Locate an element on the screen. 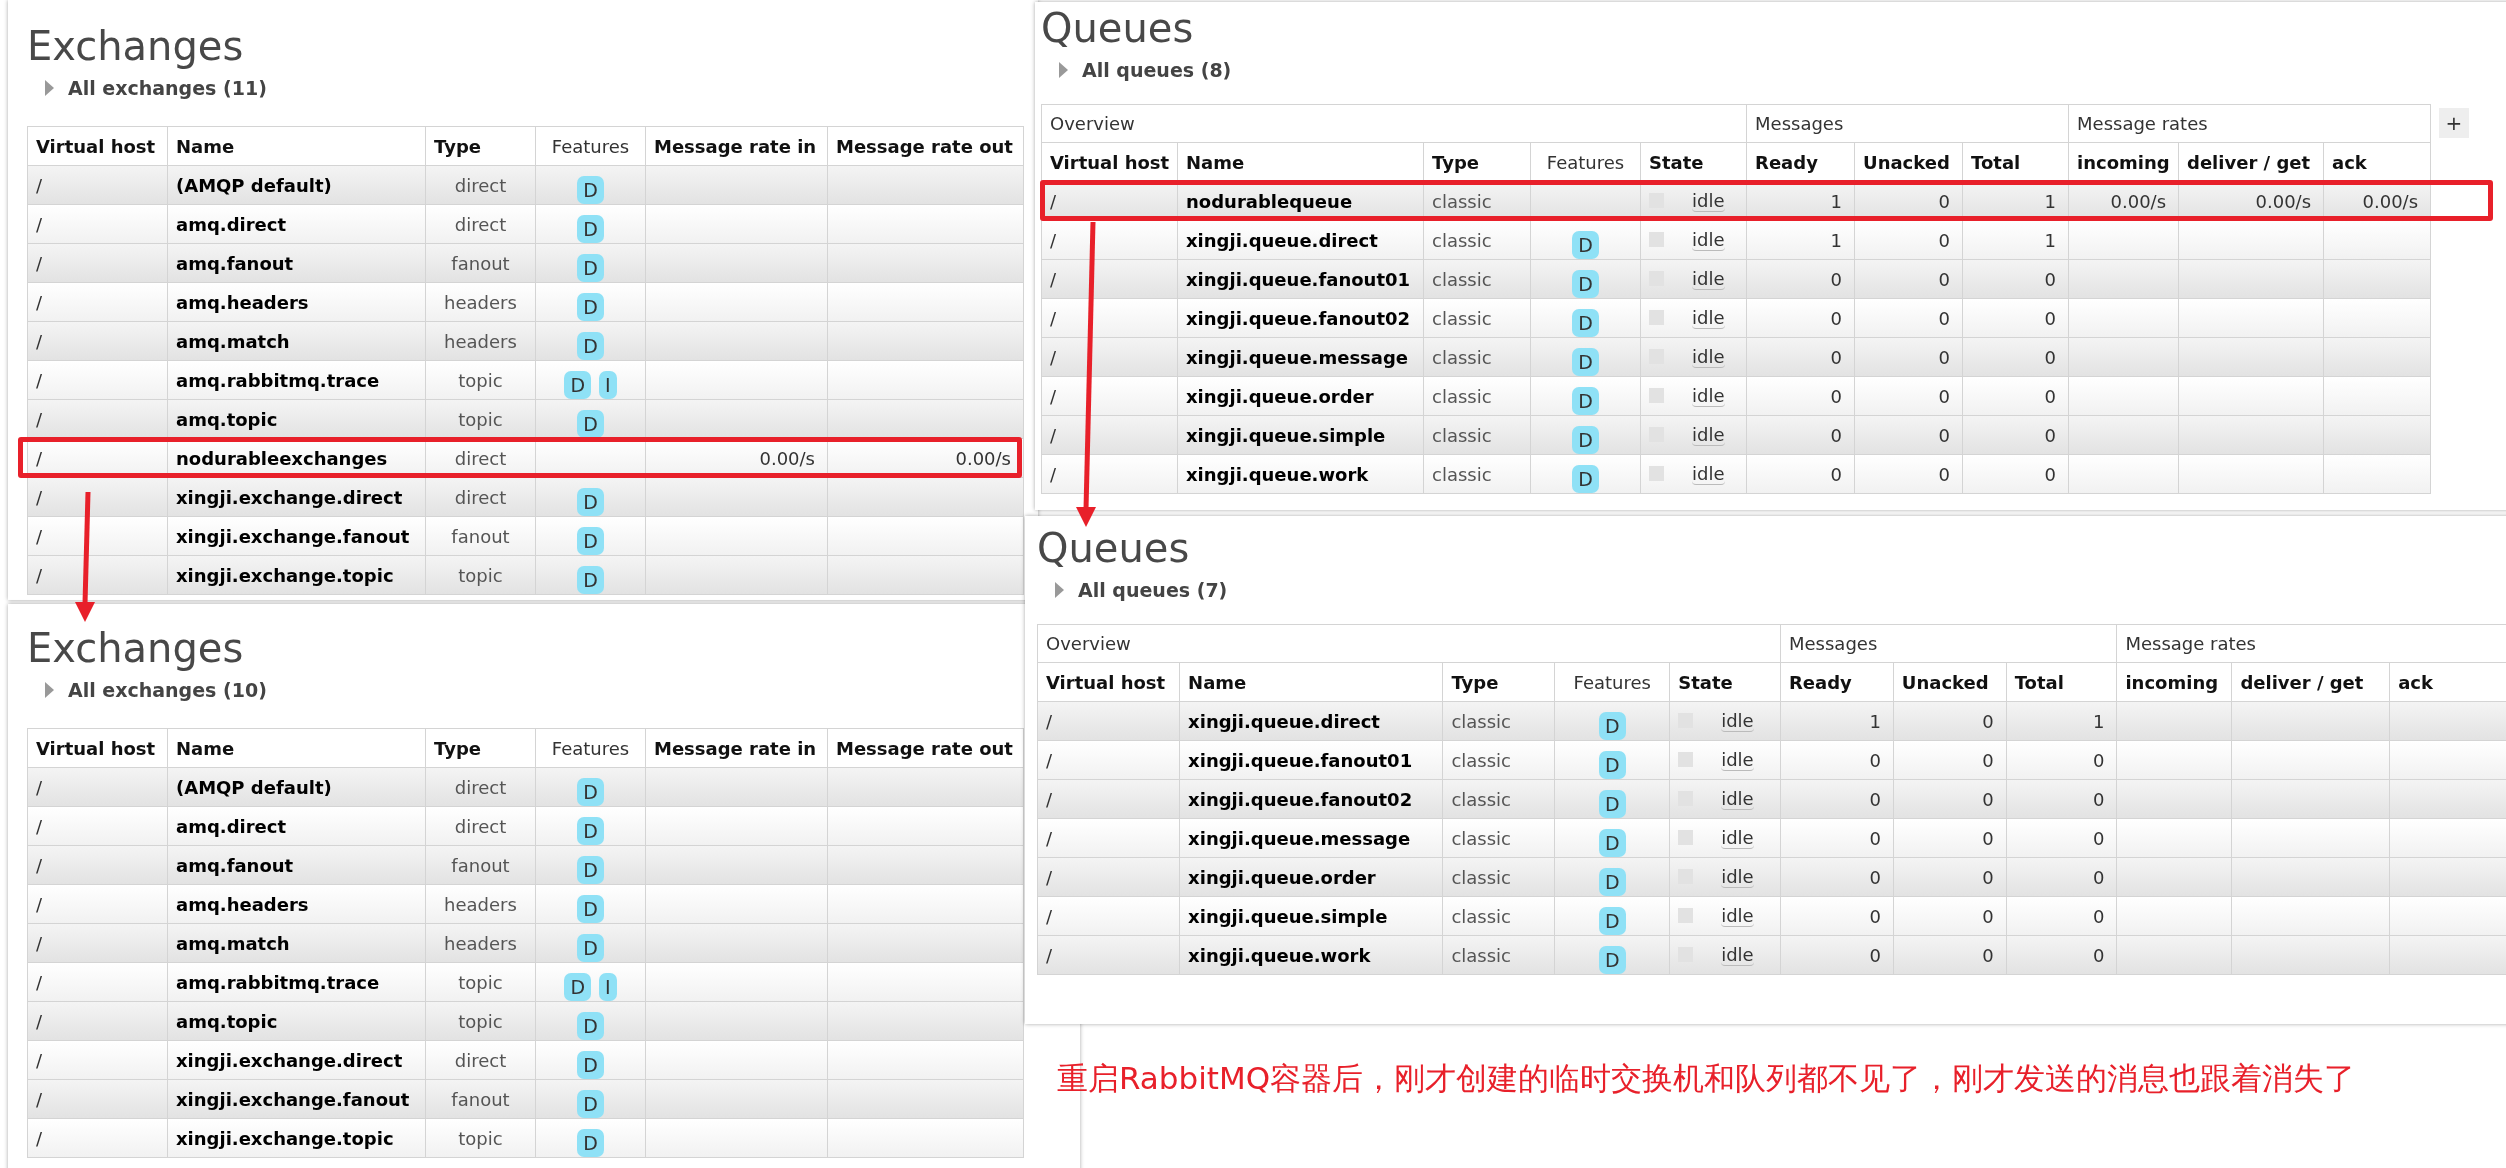 This screenshot has height=1168, width=2506. section-toggle: All exchanges (10) is located at coordinates (156, 690).